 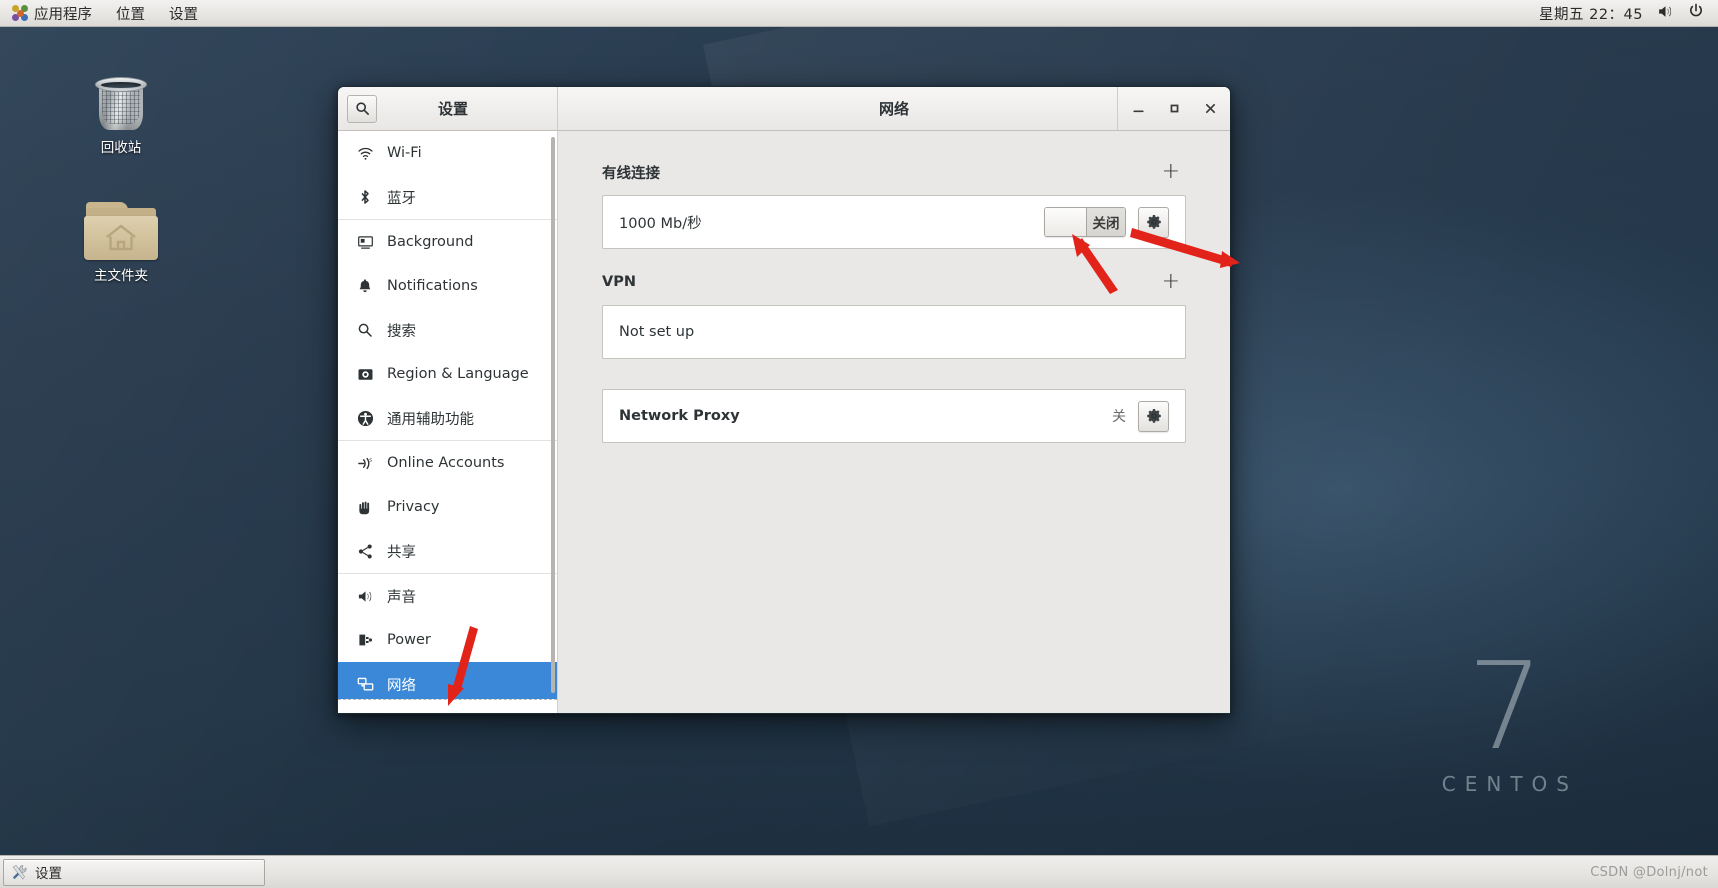 I want to click on bell-icon, so click(x=365, y=286).